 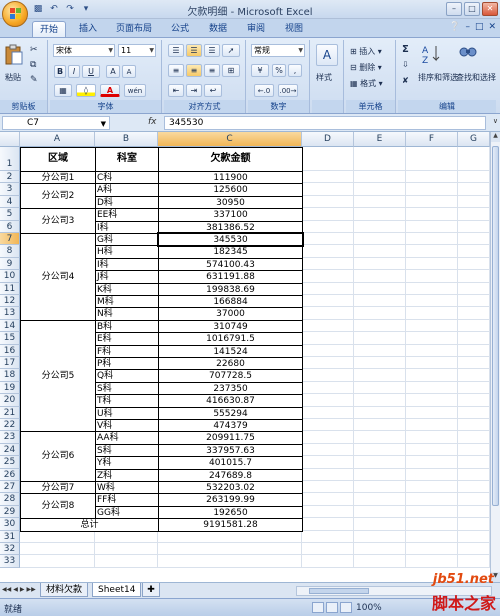 What do you see at coordinates (127, 264) in the screenshot?
I see `department-cell: I科` at bounding box center [127, 264].